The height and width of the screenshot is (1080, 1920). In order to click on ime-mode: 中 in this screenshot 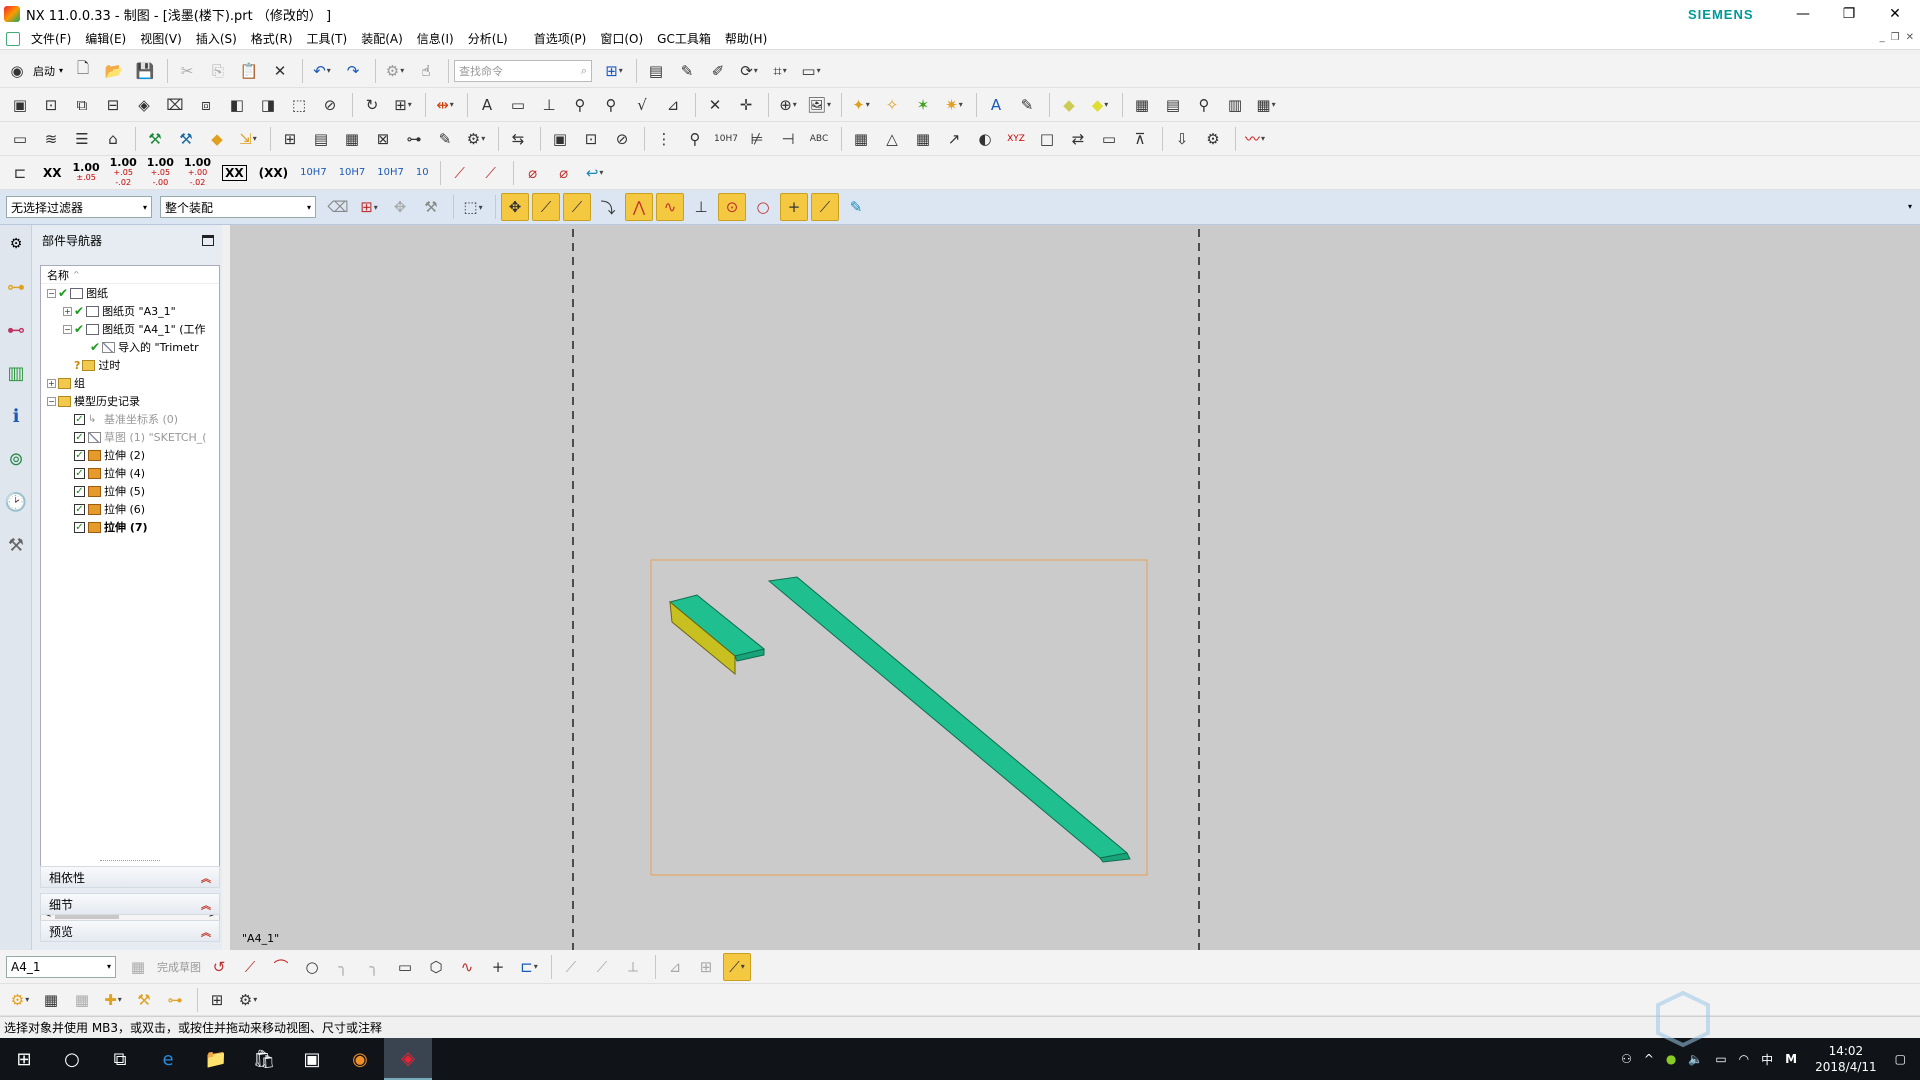, I will do `click(1767, 1059)`.